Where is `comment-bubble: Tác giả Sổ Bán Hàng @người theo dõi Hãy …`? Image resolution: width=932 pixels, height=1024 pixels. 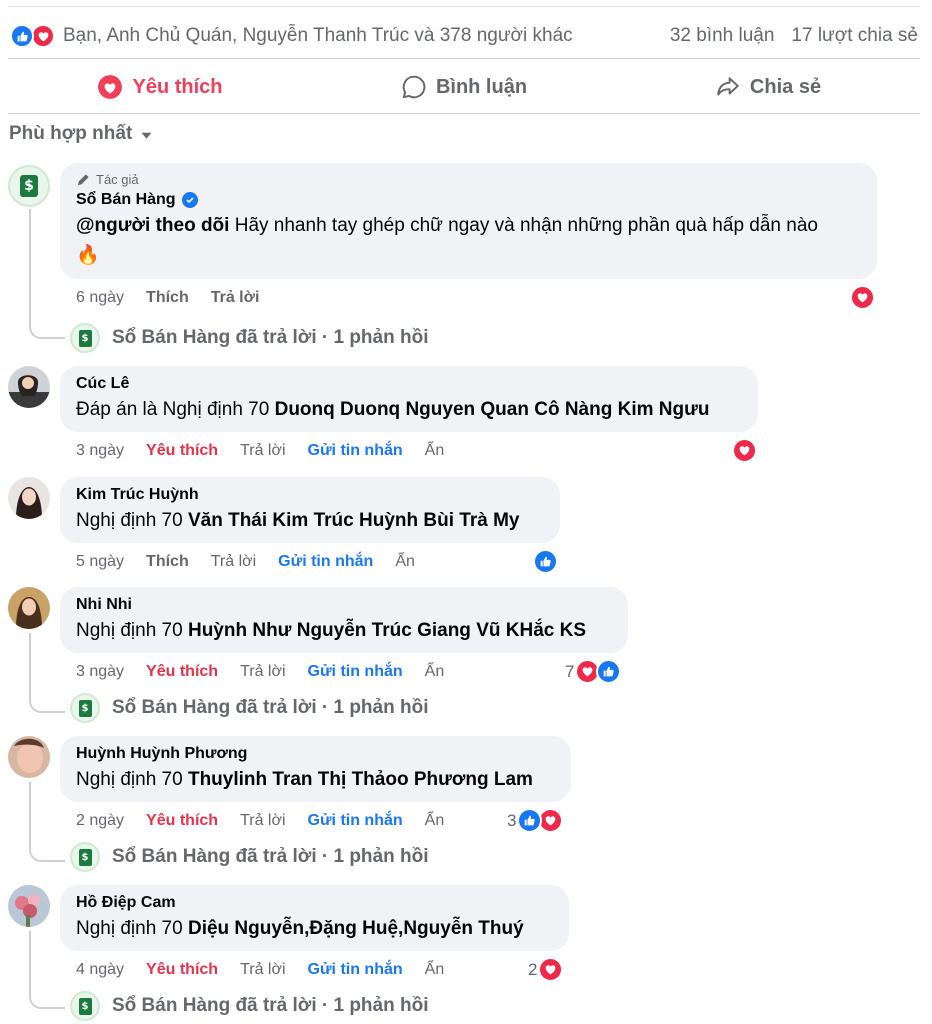 comment-bubble: Tác giả Sổ Bán Hàng @người theo dõi Hãy … is located at coordinates (468, 221).